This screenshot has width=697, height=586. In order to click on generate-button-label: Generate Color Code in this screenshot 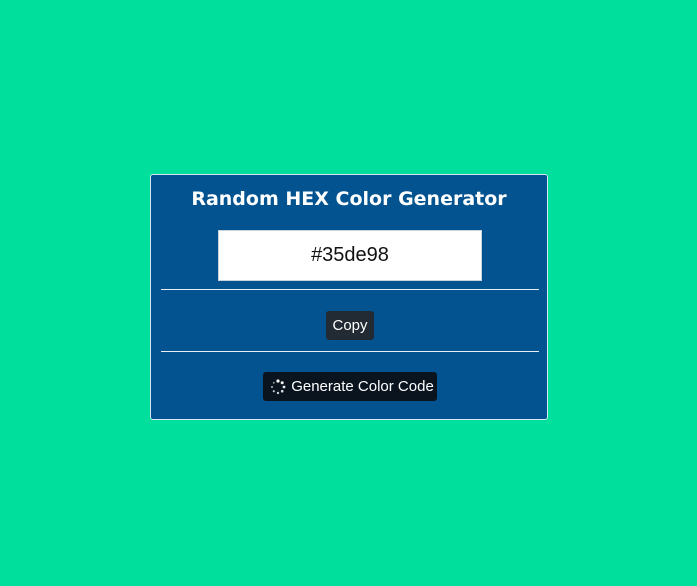, I will do `click(362, 386)`.